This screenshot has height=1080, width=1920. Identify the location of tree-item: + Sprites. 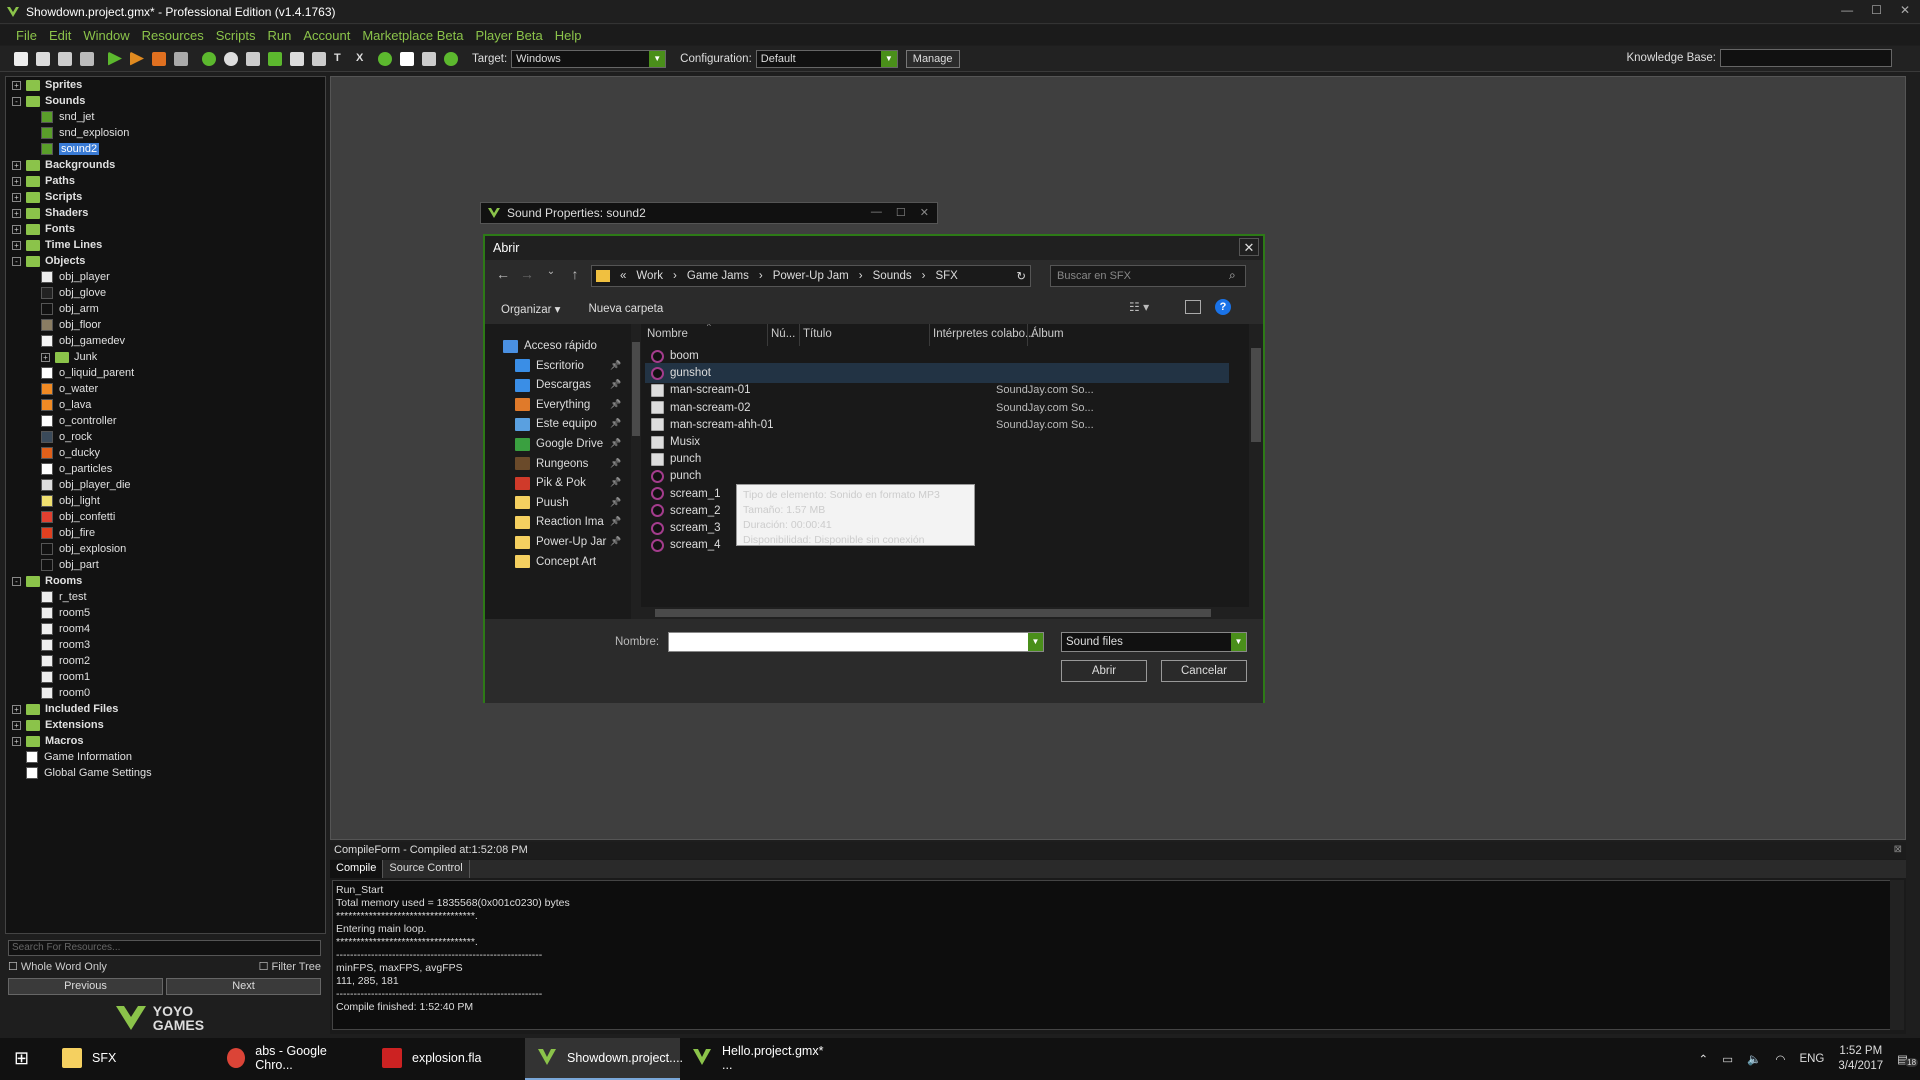
(47, 85).